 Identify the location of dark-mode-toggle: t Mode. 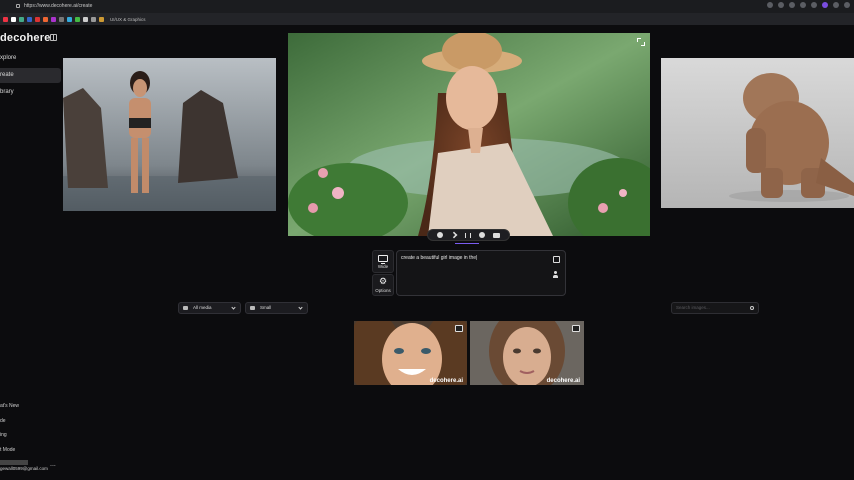
(7, 450).